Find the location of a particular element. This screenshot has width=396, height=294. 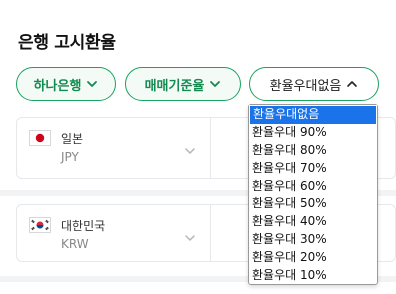

currency-select-jpy: 일본 JPY is located at coordinates (114, 148).